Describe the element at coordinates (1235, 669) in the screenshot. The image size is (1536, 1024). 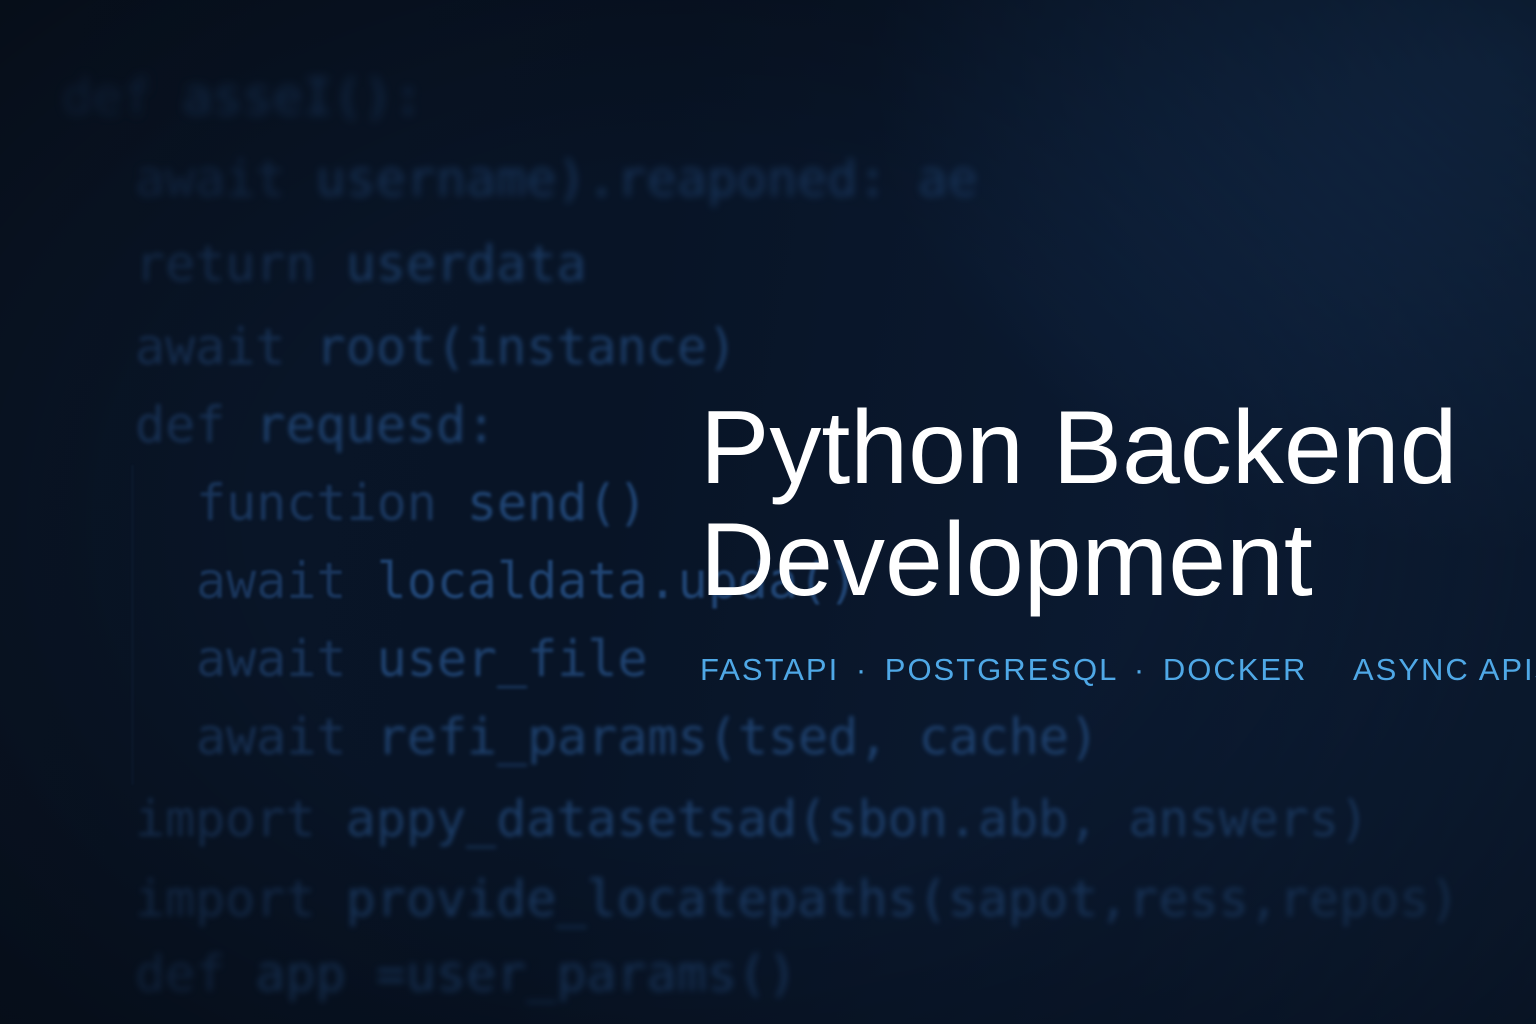
I see `tag-docker: DOCKER` at that location.